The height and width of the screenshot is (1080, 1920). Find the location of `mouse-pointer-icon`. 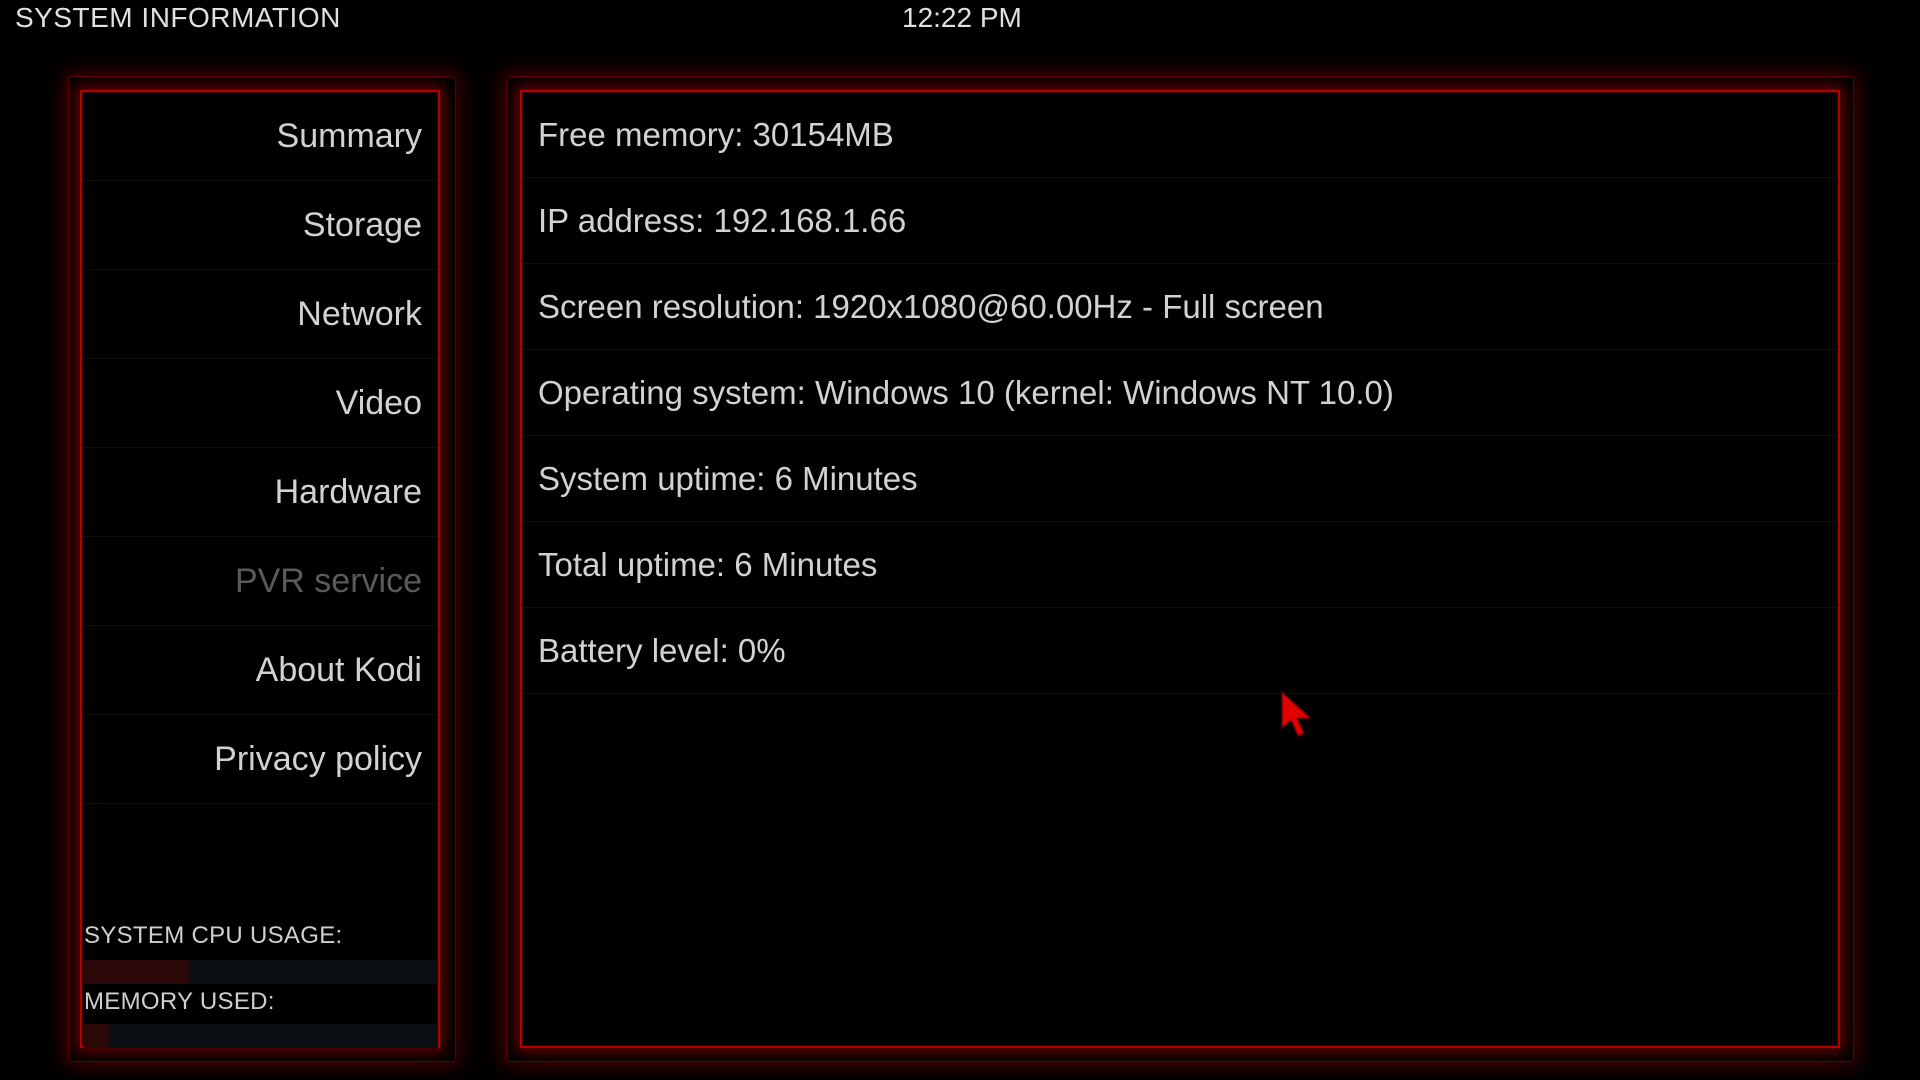

mouse-pointer-icon is located at coordinates (1296, 714).